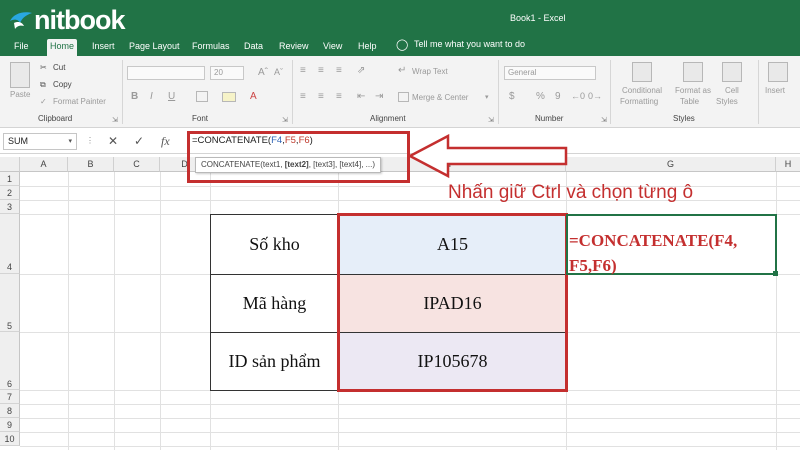  What do you see at coordinates (202, 96) in the screenshot?
I see `borders-icon` at bounding box center [202, 96].